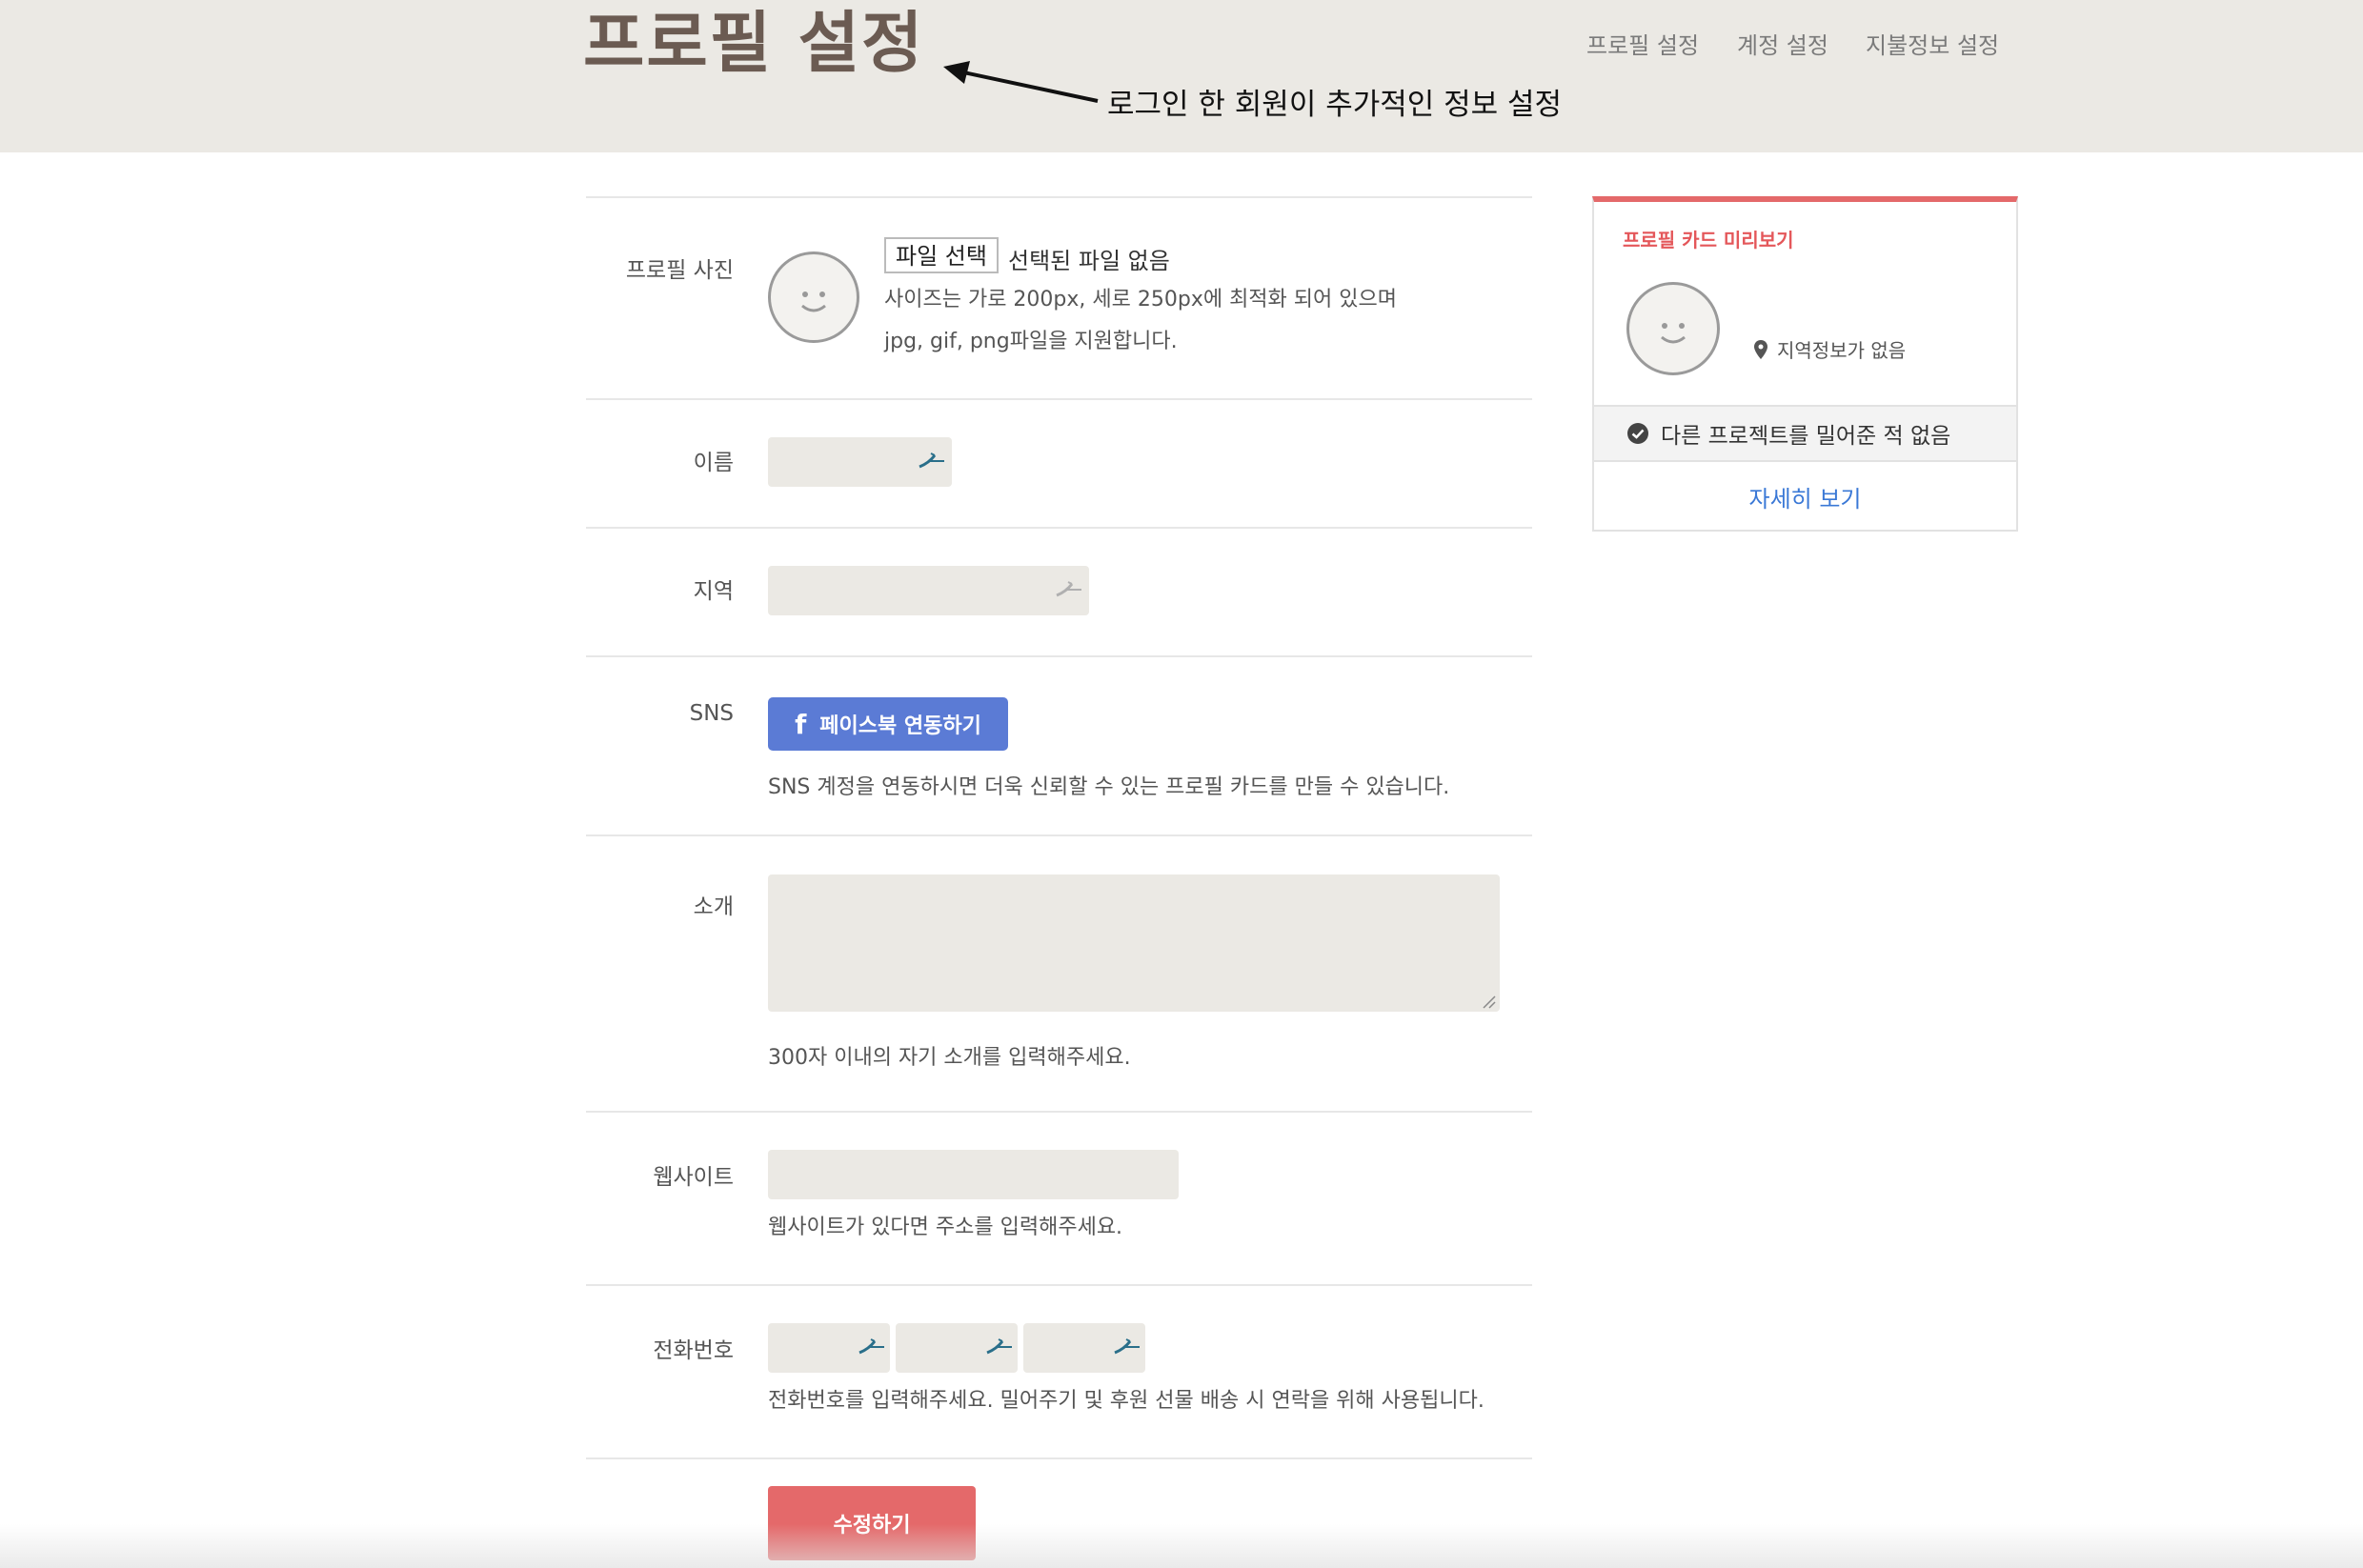  Describe the element at coordinates (693, 1177) in the screenshot. I see `website-label: 웹사이트` at that location.